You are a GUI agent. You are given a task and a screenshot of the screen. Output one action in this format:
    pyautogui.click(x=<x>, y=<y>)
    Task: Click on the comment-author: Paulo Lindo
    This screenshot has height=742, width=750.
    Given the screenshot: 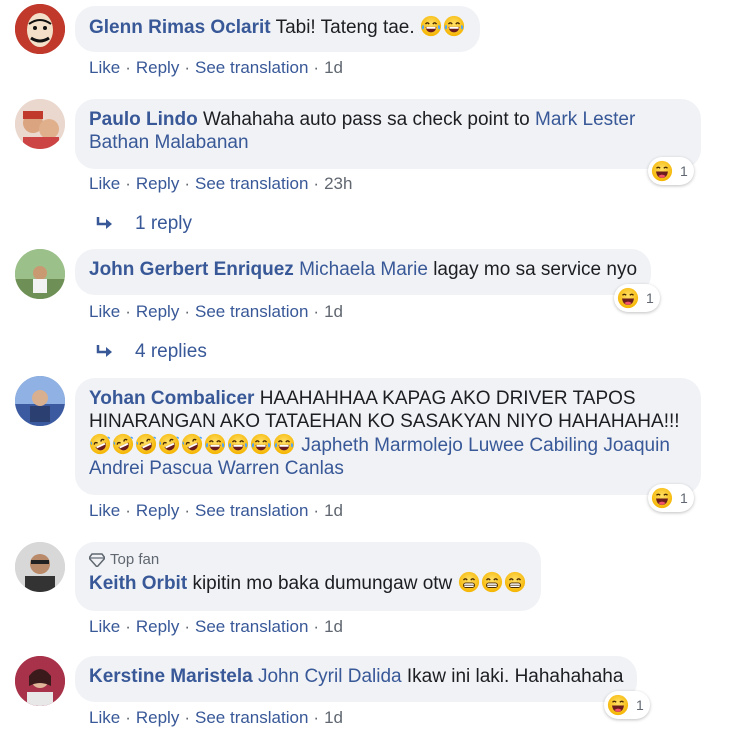 What is the action you would take?
    pyautogui.click(x=143, y=119)
    